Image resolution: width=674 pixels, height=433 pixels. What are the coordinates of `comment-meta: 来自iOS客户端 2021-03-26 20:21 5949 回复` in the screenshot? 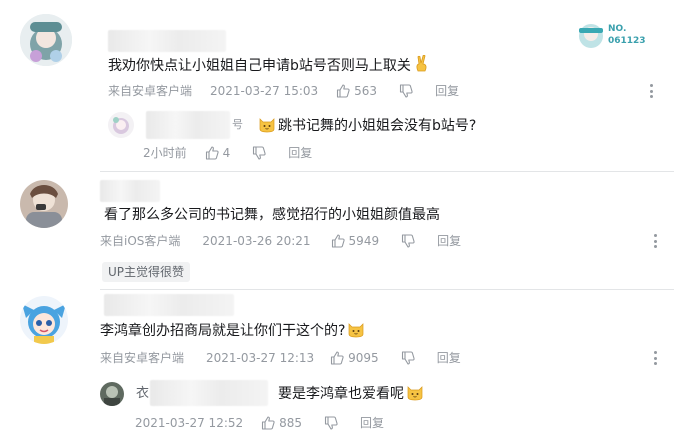 It's located at (280, 241).